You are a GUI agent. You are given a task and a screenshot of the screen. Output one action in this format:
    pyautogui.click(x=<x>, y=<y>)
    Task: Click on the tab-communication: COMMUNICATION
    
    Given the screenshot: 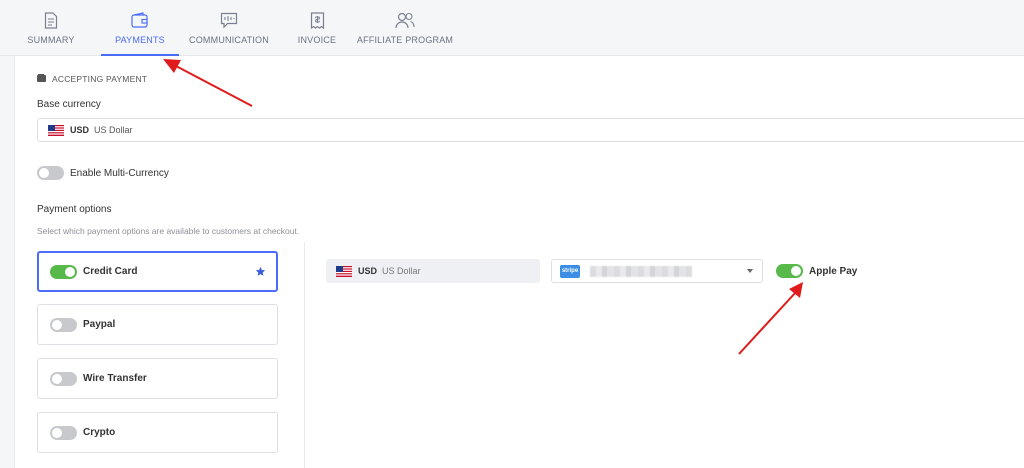 What is the action you would take?
    pyautogui.click(x=229, y=27)
    